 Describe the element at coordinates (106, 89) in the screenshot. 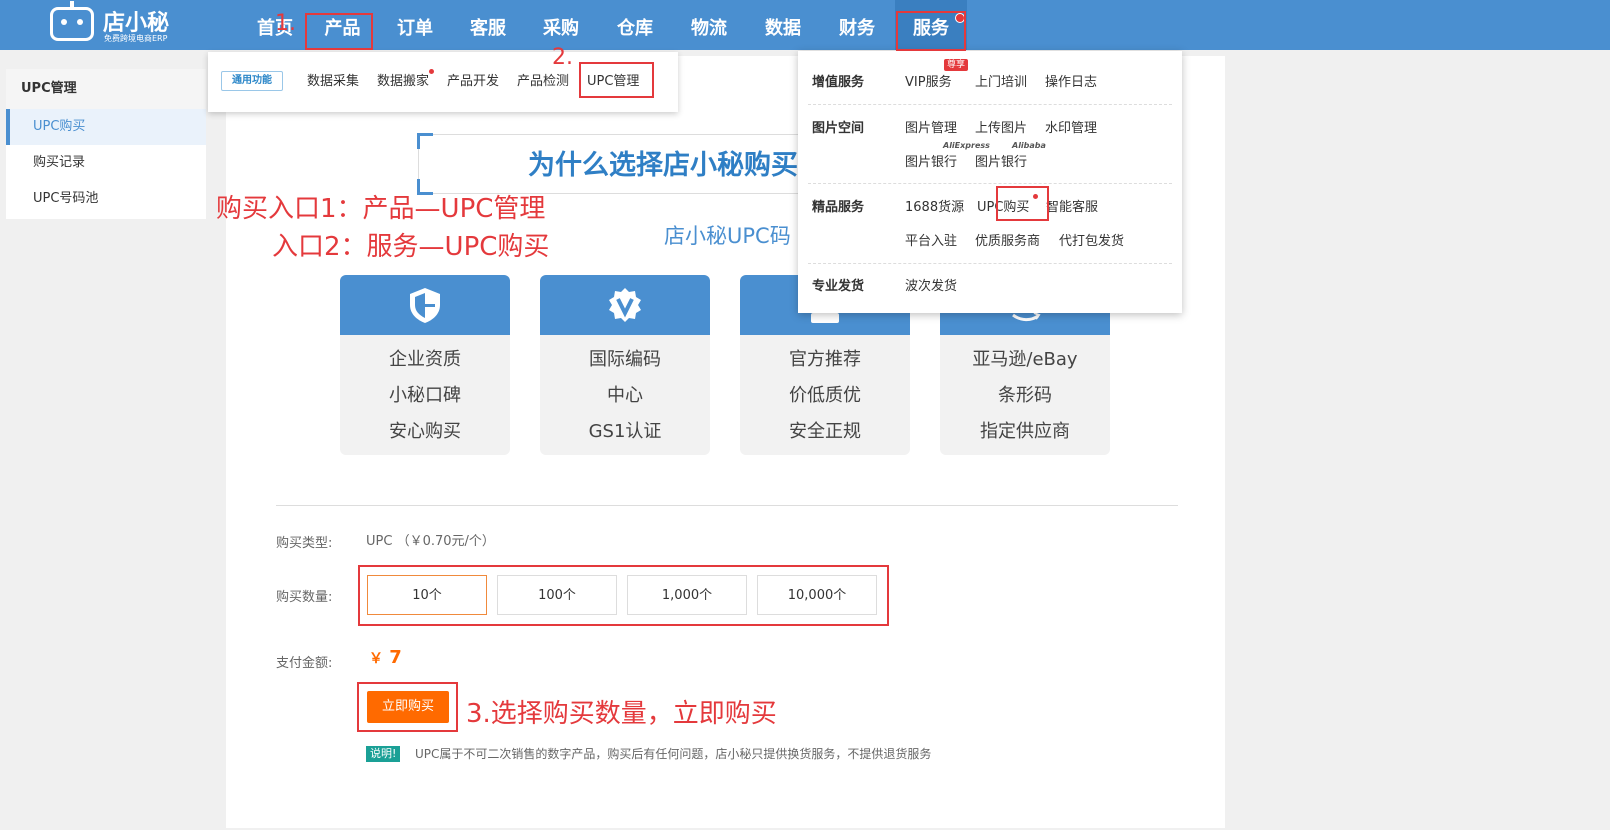

I see `sidebar-title: UPC管理` at that location.